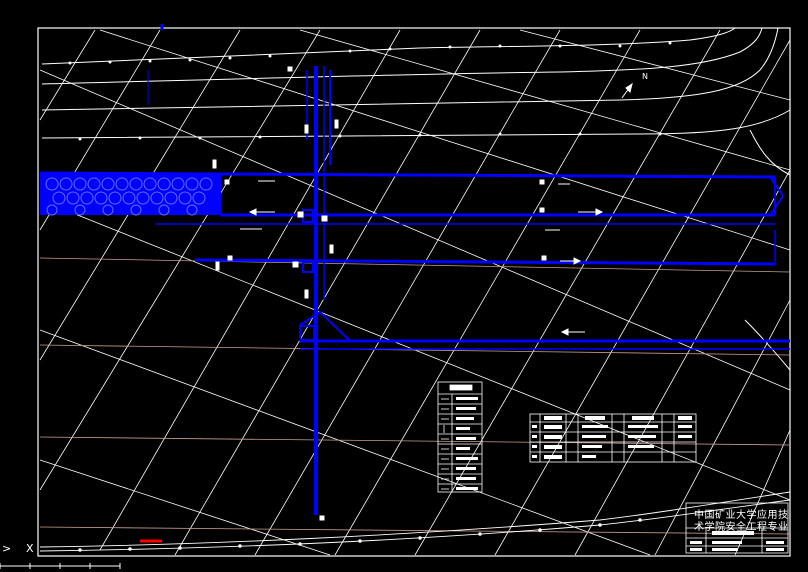 Image resolution: width=808 pixels, height=572 pixels. What do you see at coordinates (130, 194) in the screenshot?
I see `goaf-area` at bounding box center [130, 194].